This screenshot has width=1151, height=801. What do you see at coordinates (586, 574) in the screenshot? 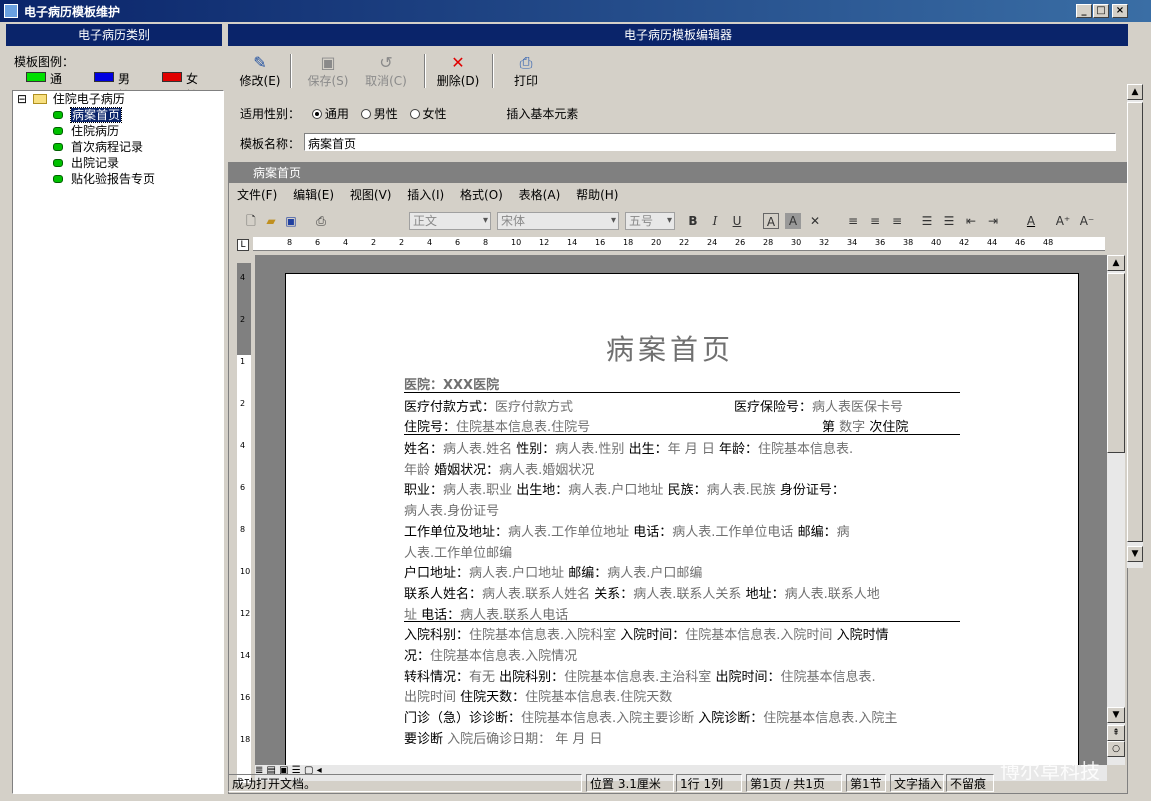
I see `field-label: 邮编：` at bounding box center [586, 574].